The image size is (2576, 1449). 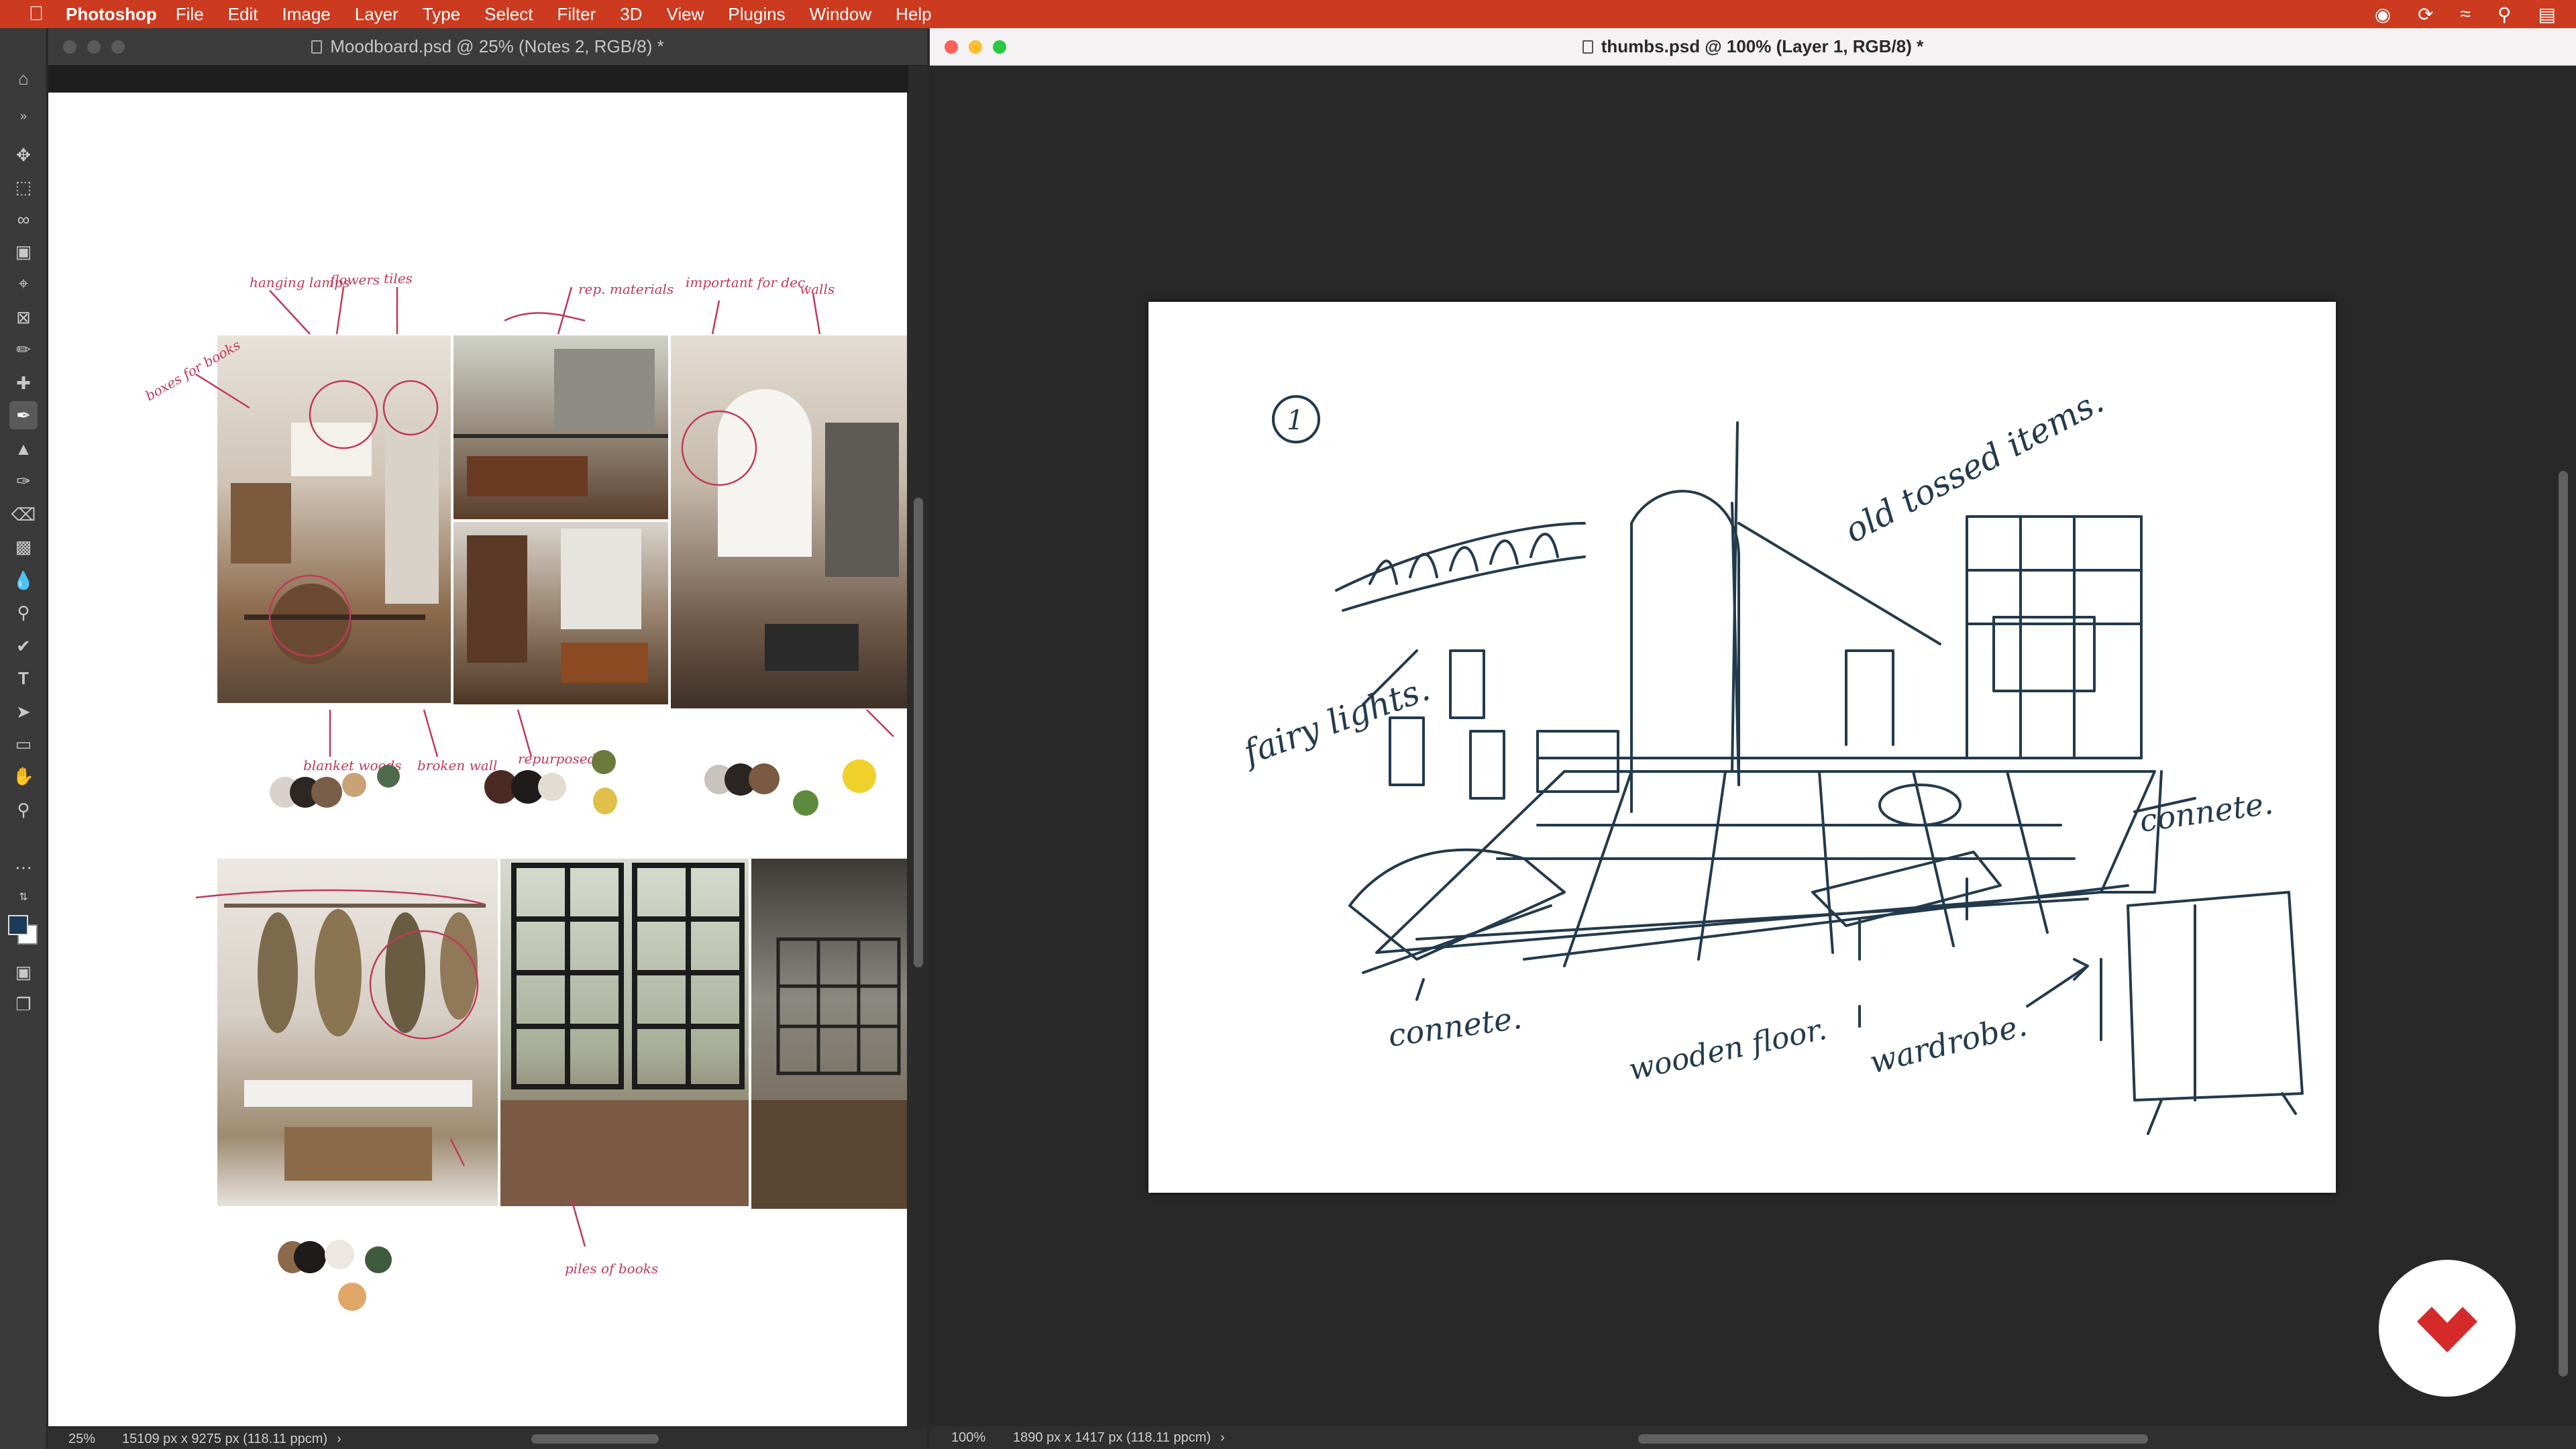 I want to click on document-info: 15109 px x 9275 px (118.11 ppcm), so click(x=224, y=1439).